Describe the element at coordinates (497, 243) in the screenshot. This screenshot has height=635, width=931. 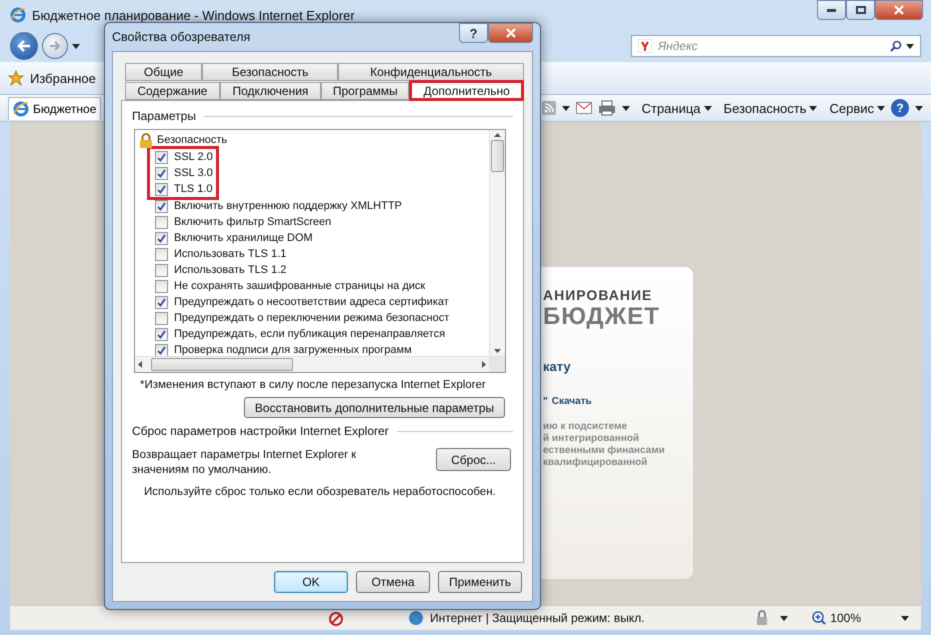
I see `vertical-scrollbar` at that location.